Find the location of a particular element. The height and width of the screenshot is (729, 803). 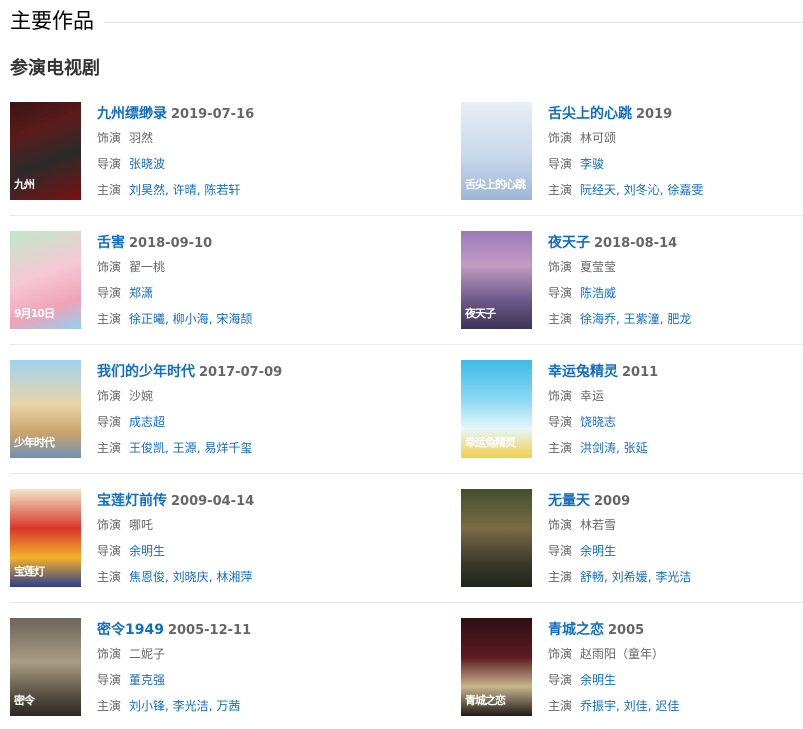

work-item: 无量天 2009 饰演 林若雪 导演 余明生 主演 舒畅, 刘希媛, 李光洁 is located at coordinates (631, 538).